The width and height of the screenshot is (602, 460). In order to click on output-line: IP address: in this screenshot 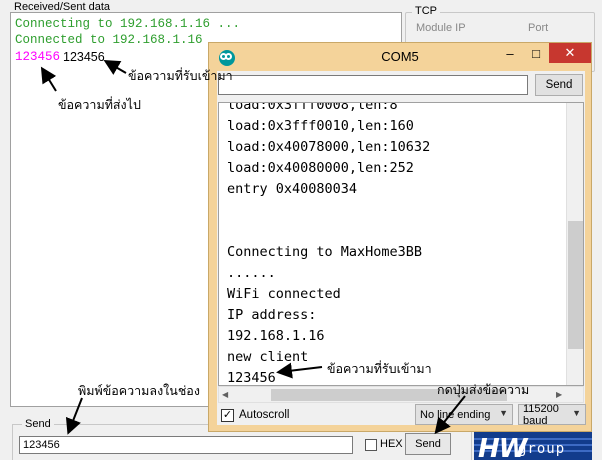, I will do `click(272, 315)`.